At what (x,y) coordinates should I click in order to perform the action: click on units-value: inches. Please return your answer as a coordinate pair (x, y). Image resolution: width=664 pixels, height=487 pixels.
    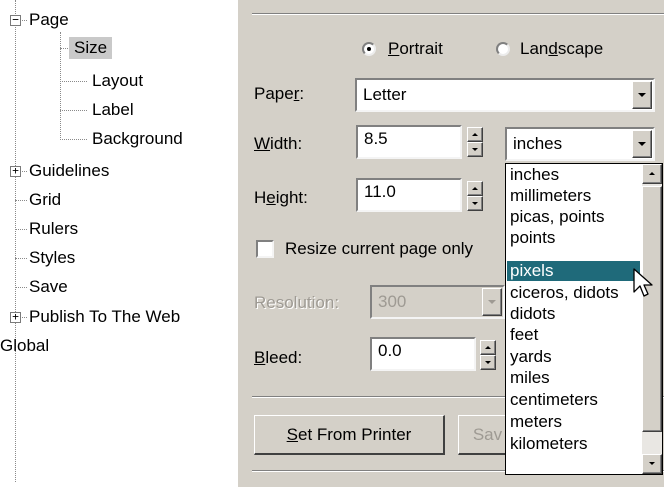
    Looking at the image, I should click on (538, 143).